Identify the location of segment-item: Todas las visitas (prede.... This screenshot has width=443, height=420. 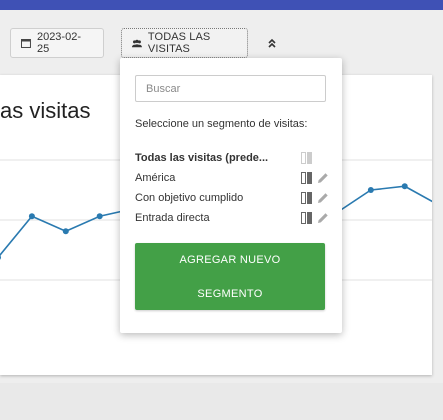
(232, 158).